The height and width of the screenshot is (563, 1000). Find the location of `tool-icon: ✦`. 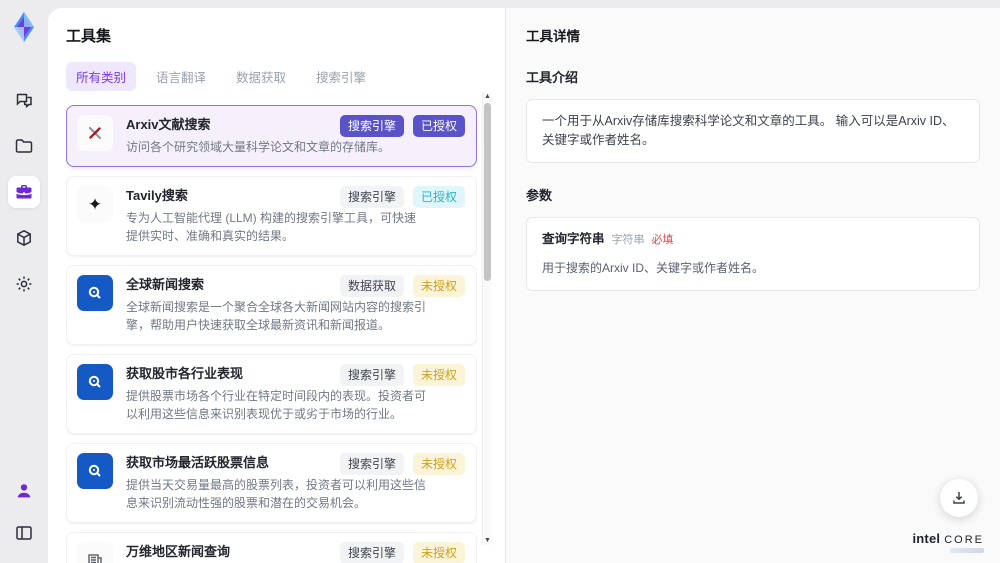

tool-icon: ✦ is located at coordinates (95, 204).